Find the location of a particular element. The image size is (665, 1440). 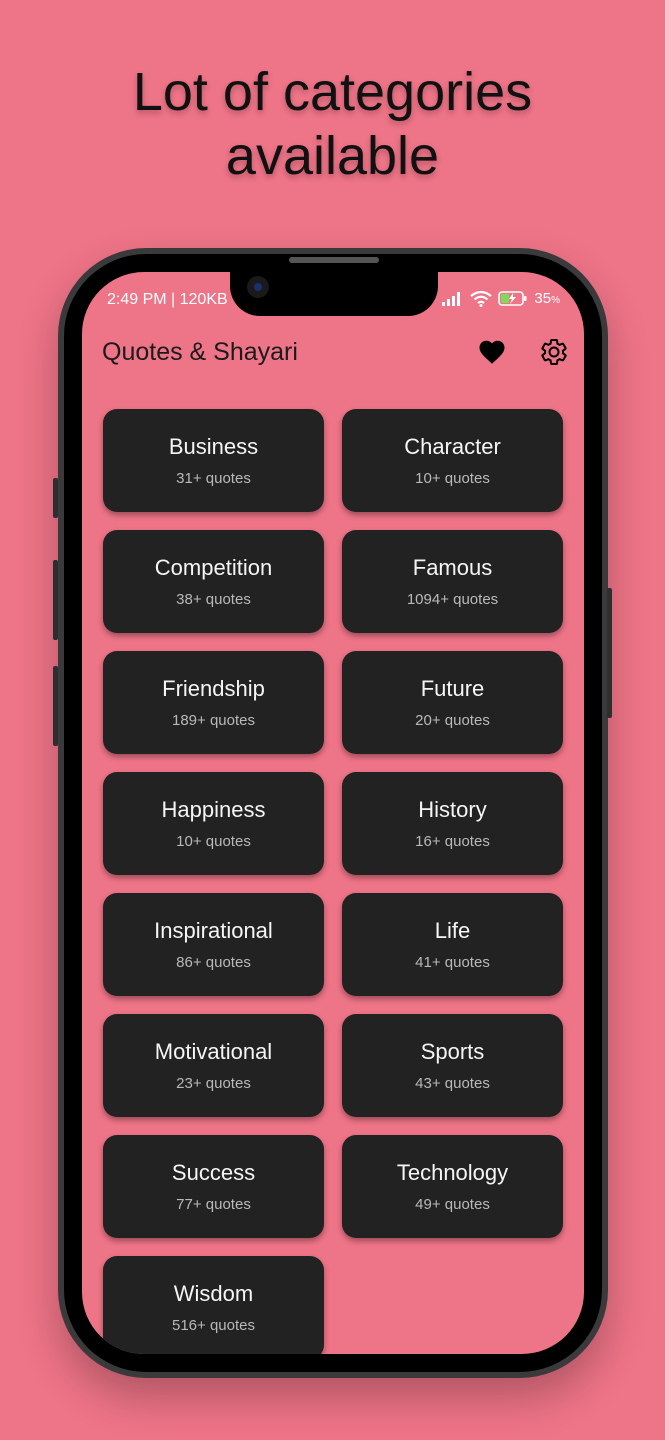

category-count: 43+ quotes is located at coordinates (452, 1083).